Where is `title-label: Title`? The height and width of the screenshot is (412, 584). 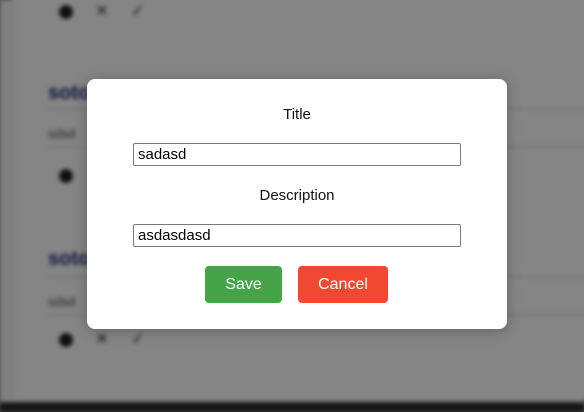
title-label: Title is located at coordinates (297, 114).